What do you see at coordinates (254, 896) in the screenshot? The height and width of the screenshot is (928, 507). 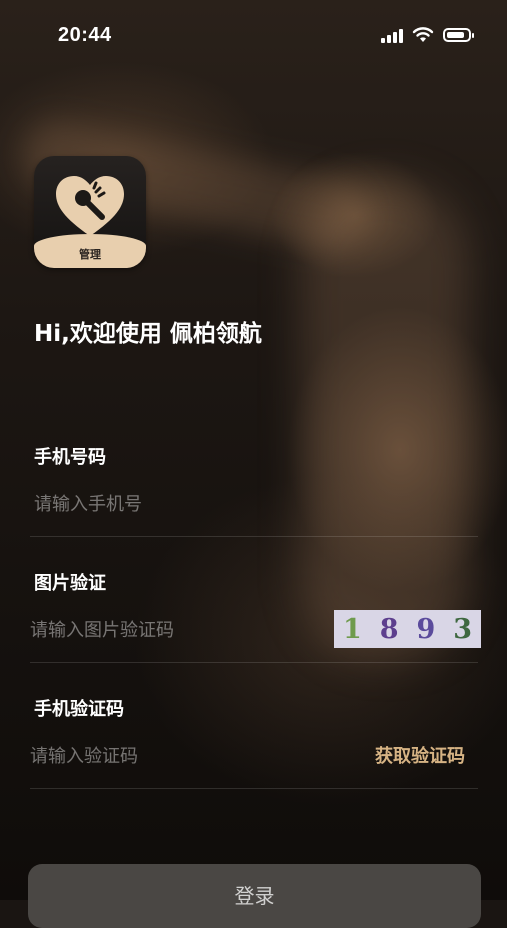 I see `login-button: 登录` at bounding box center [254, 896].